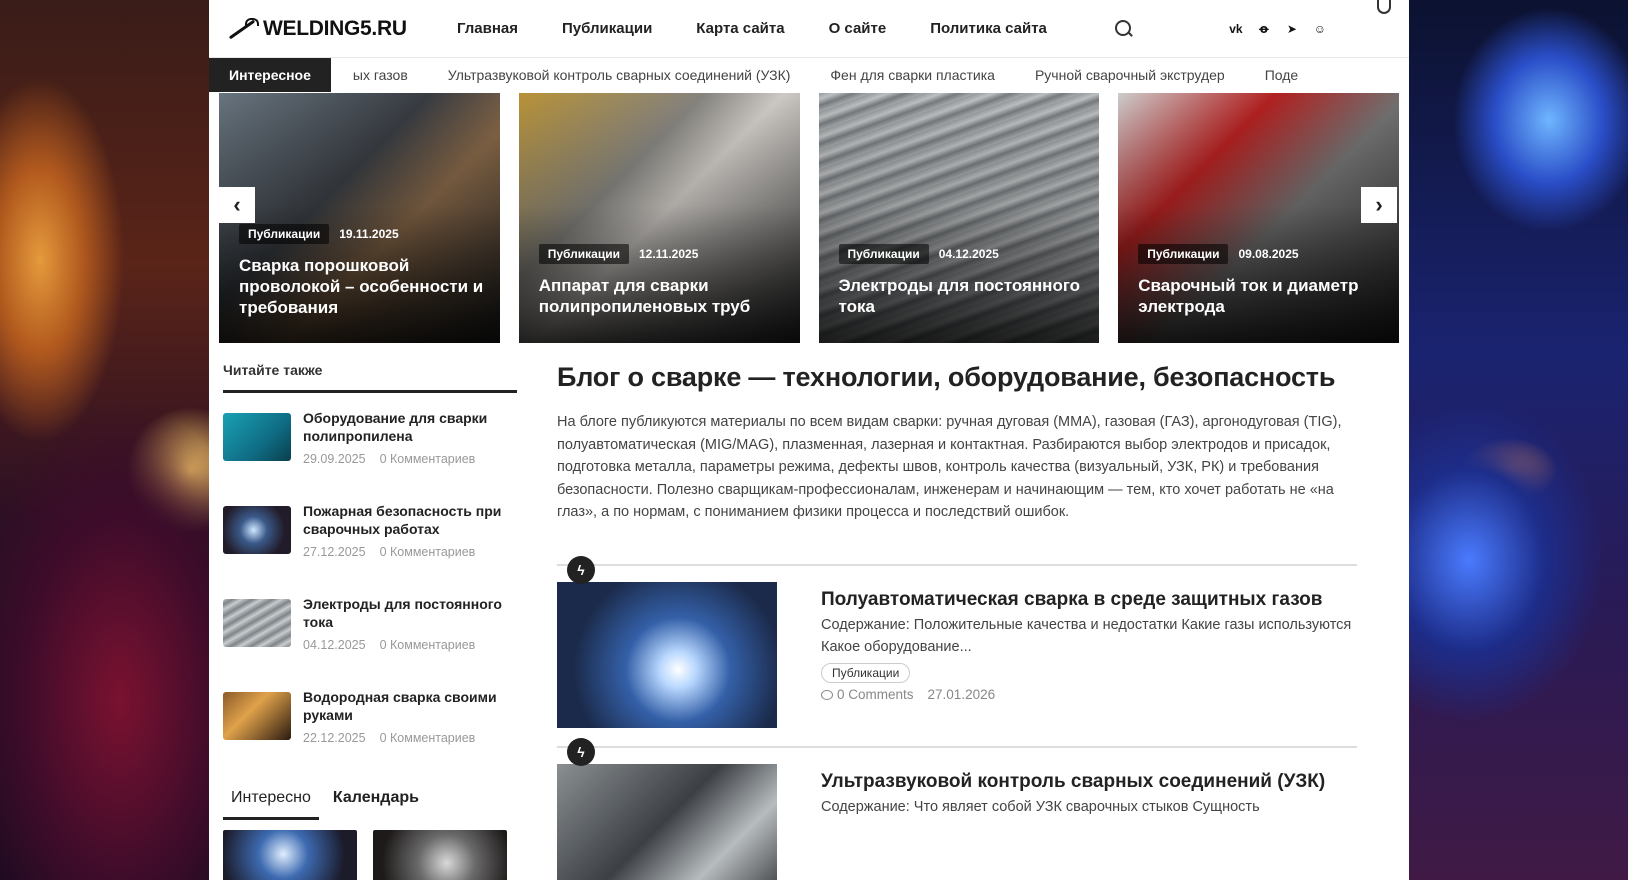  What do you see at coordinates (334, 738) in the screenshot?
I see `list-item-date: 22.12.2025` at bounding box center [334, 738].